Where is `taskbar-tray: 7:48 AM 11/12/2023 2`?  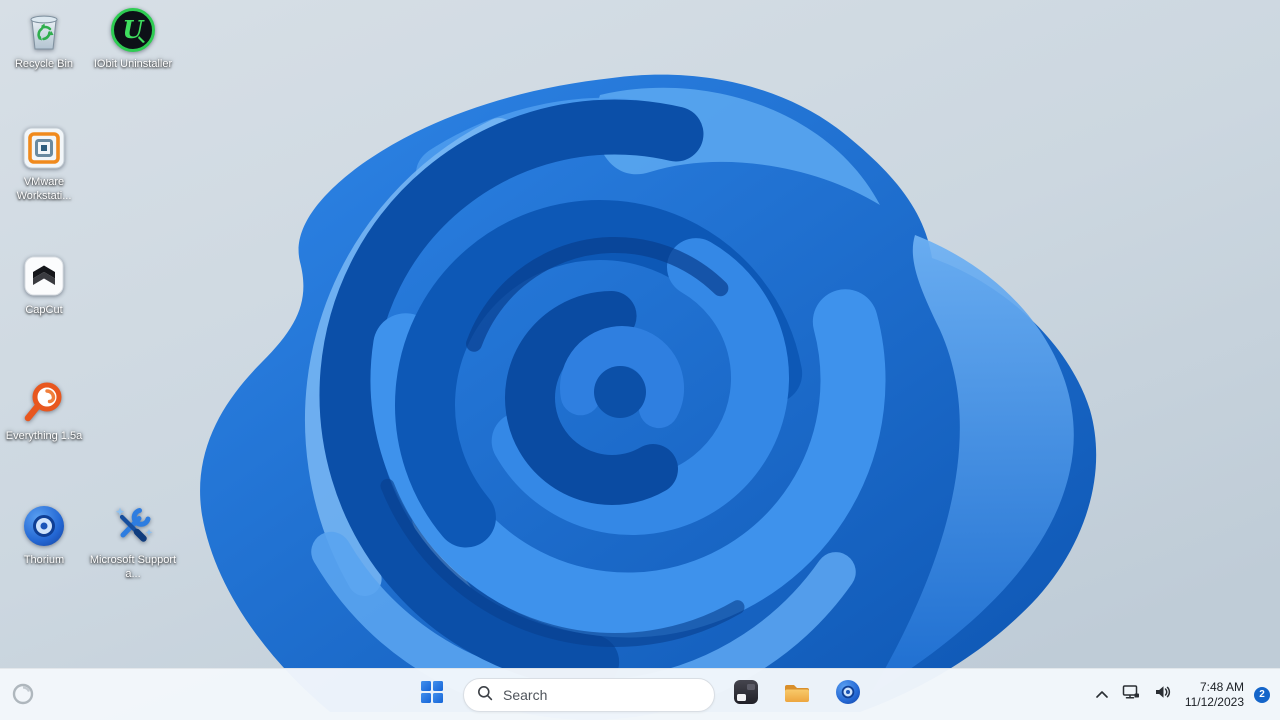
taskbar-tray: 7:48 AM 11/12/2023 2 is located at coordinates (1183, 694).